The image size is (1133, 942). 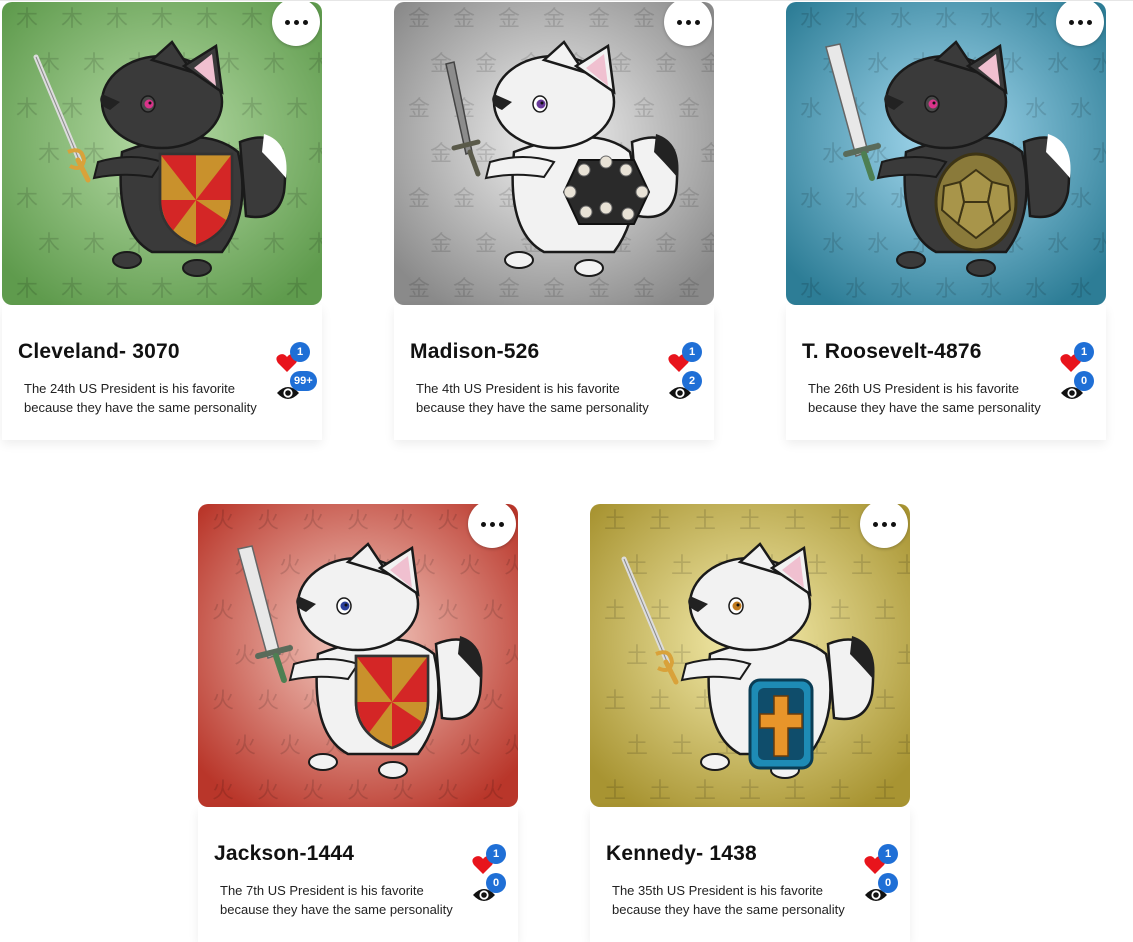 I want to click on card-title: T. Roosevelt-4876, so click(x=892, y=352).